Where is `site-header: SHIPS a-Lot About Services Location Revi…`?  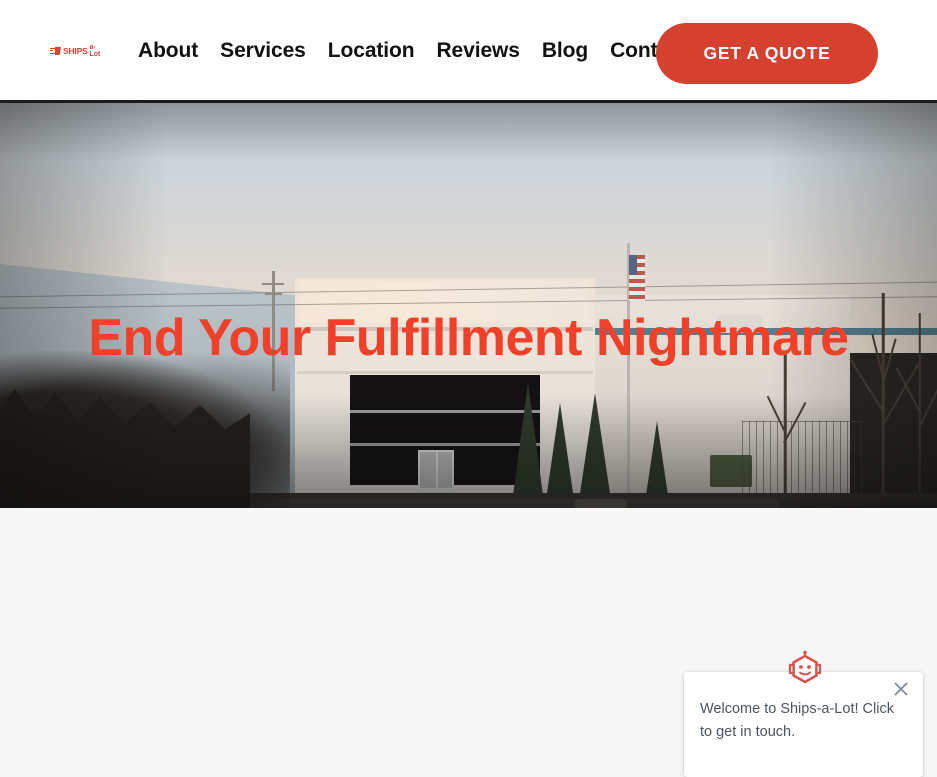
site-header: SHIPS a-Lot About Services Location Revi… is located at coordinates (468, 51).